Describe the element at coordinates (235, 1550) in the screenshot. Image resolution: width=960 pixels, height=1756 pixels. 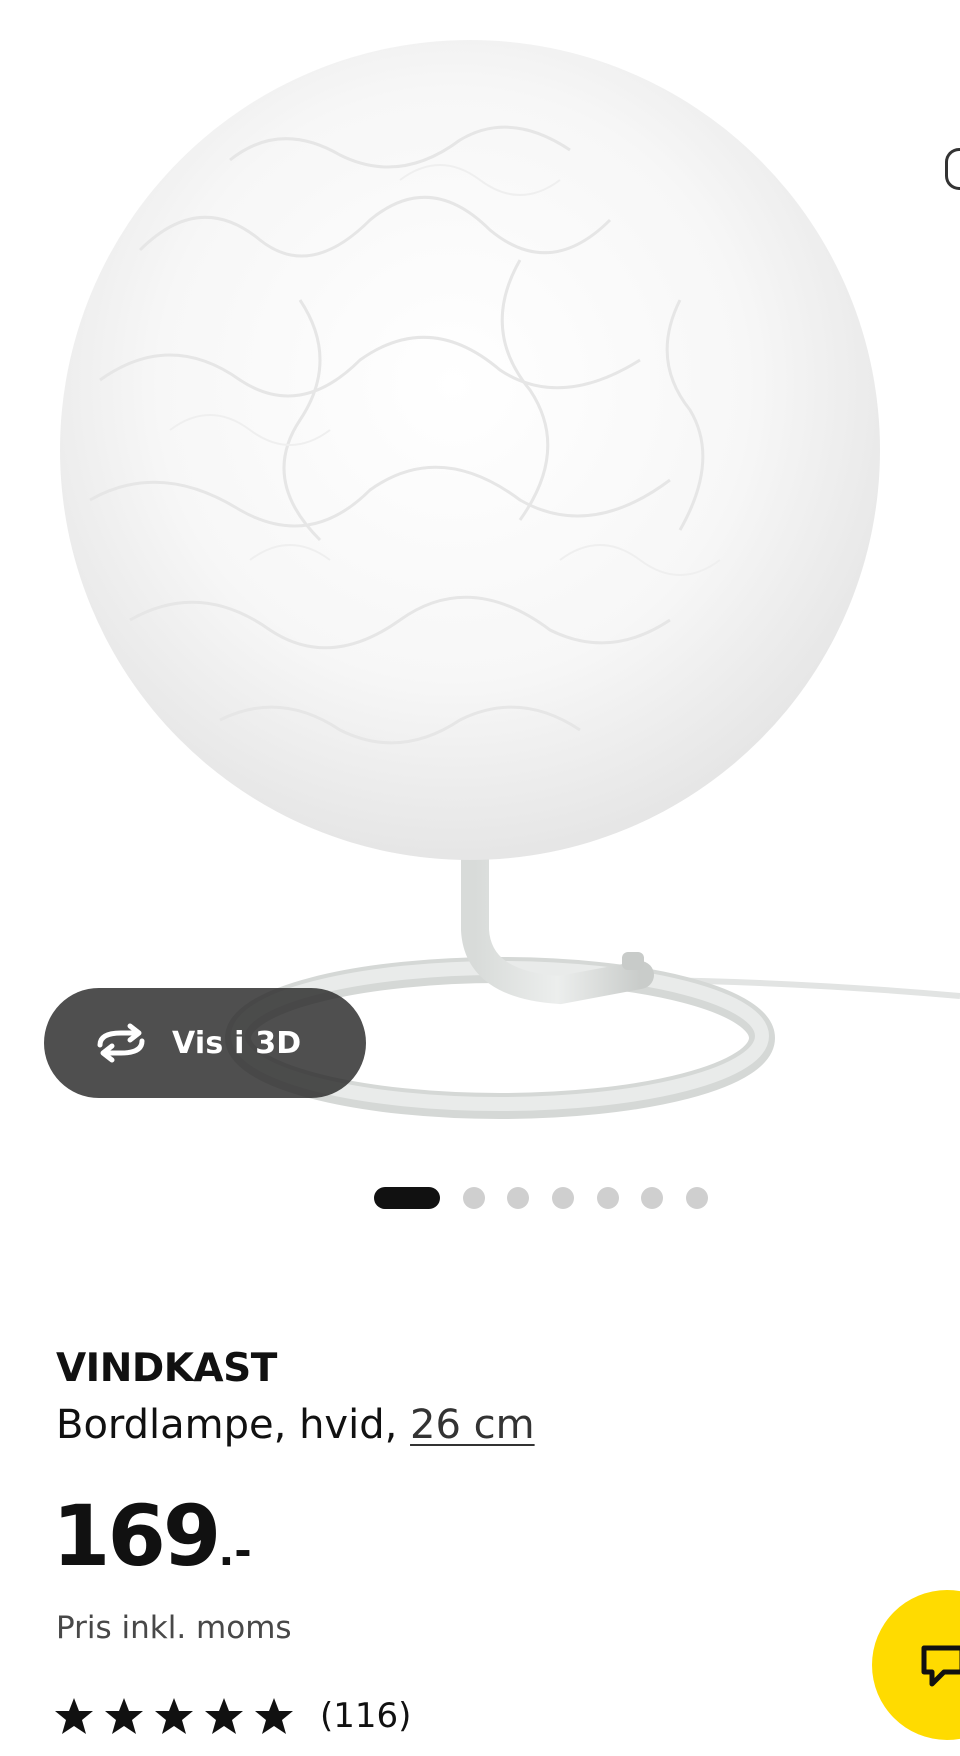
I see `price-suffix: .-` at that location.